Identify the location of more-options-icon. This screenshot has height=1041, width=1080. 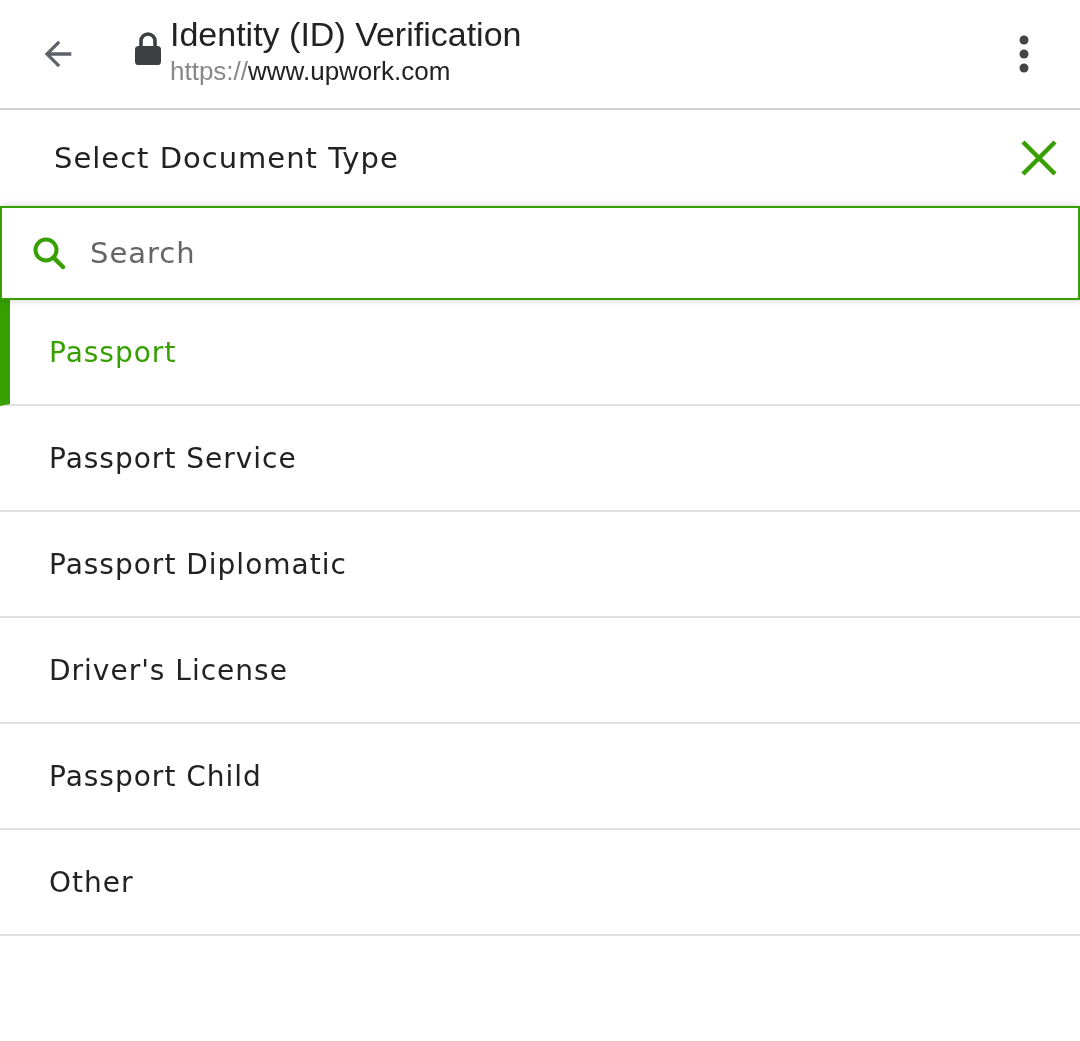
(1024, 54).